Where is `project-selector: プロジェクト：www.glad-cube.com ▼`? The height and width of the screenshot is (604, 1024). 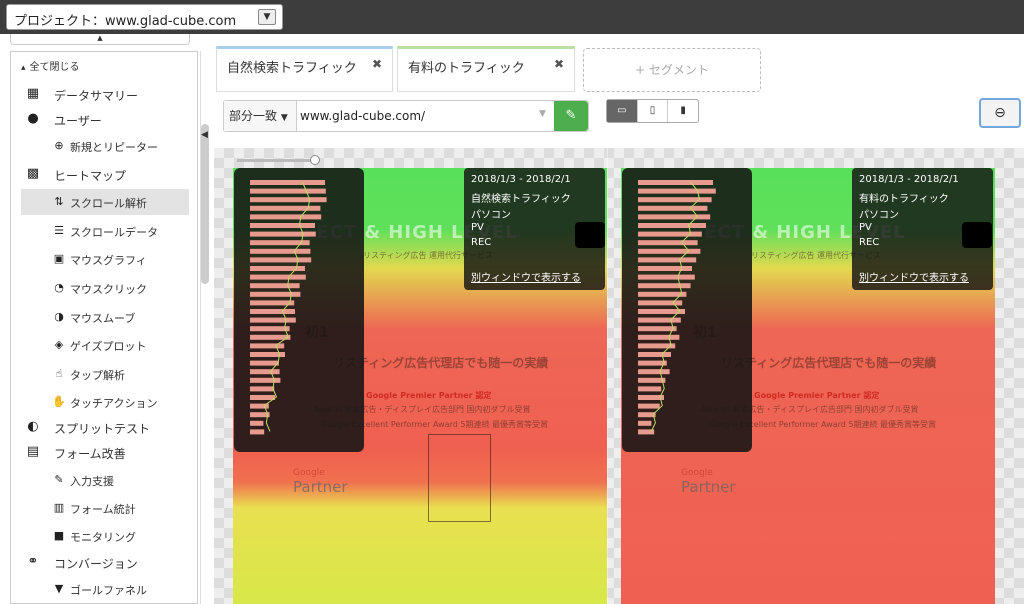
project-selector: プロジェクト：www.glad-cube.com ▼ is located at coordinates (144, 17).